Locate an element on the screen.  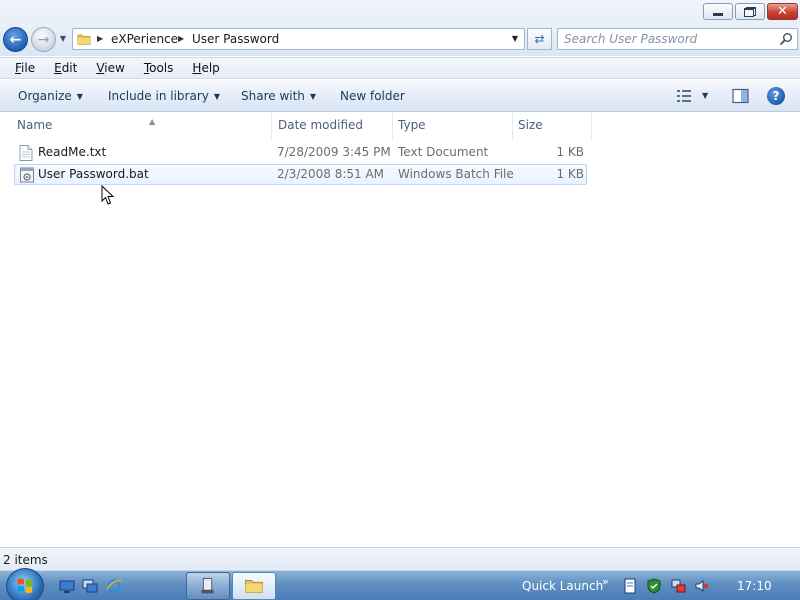
start-button is located at coordinates (25, 584).